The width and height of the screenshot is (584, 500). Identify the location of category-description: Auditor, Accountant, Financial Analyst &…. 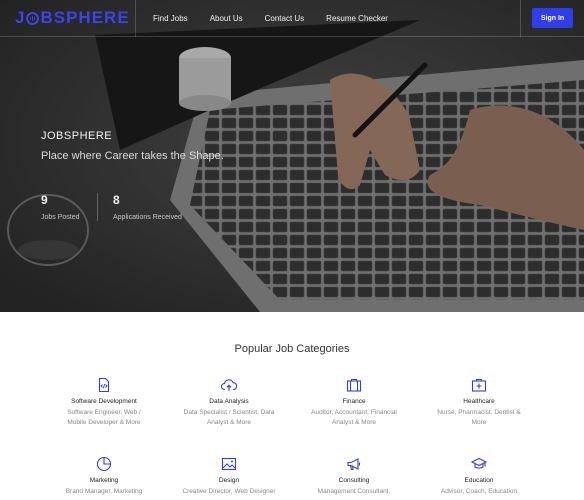
(354, 418).